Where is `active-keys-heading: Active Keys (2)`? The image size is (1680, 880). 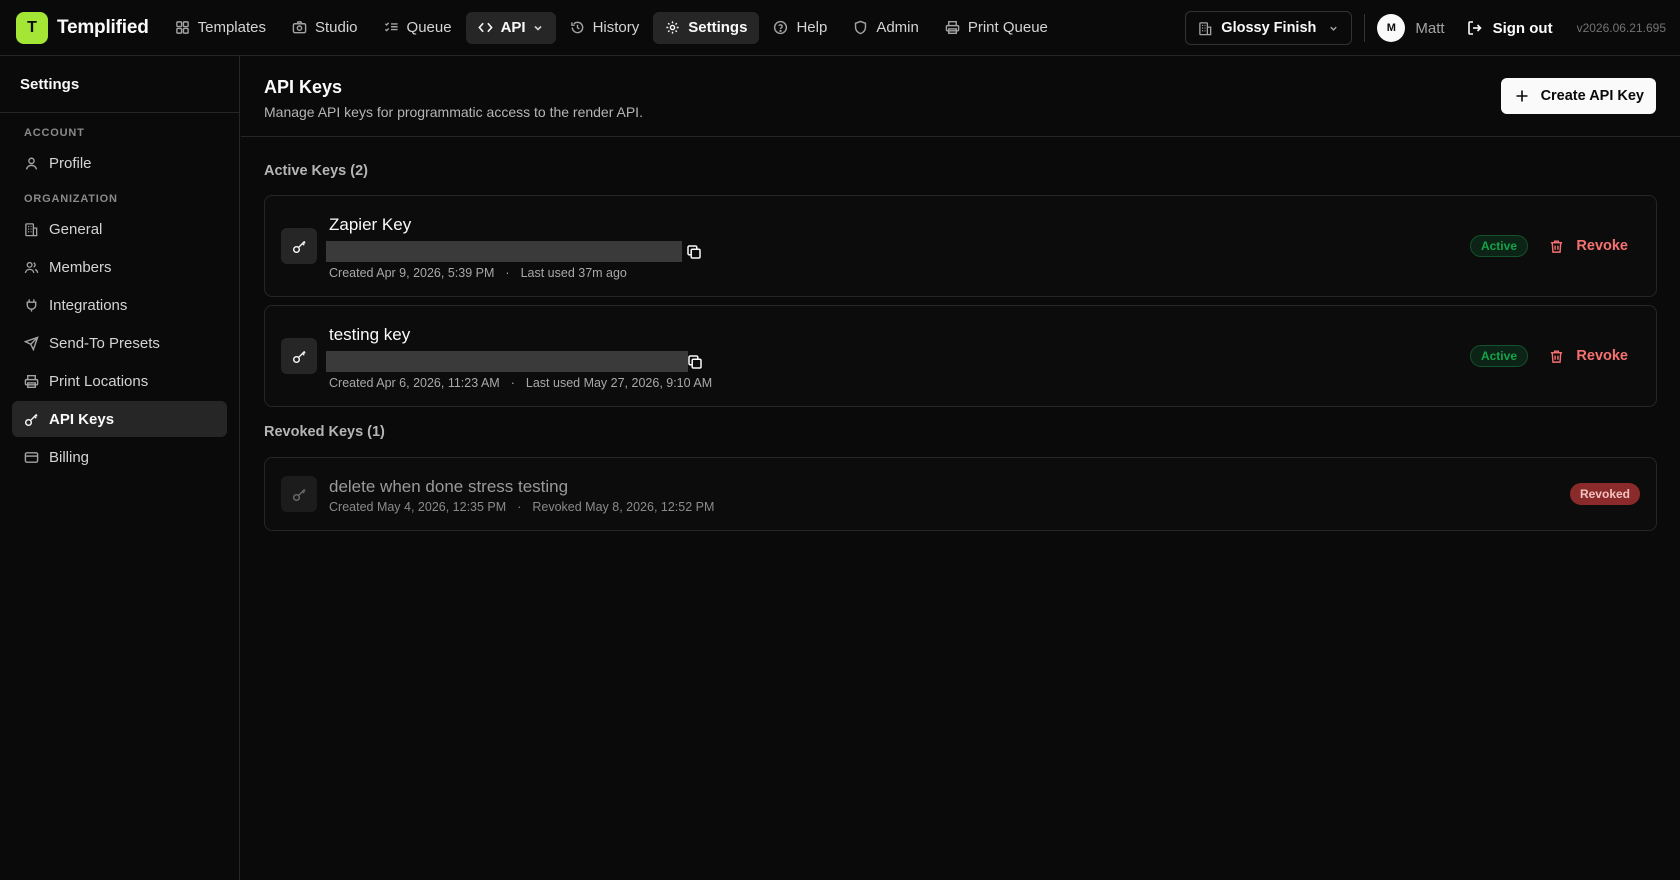
active-keys-heading: Active Keys (2) is located at coordinates (316, 171).